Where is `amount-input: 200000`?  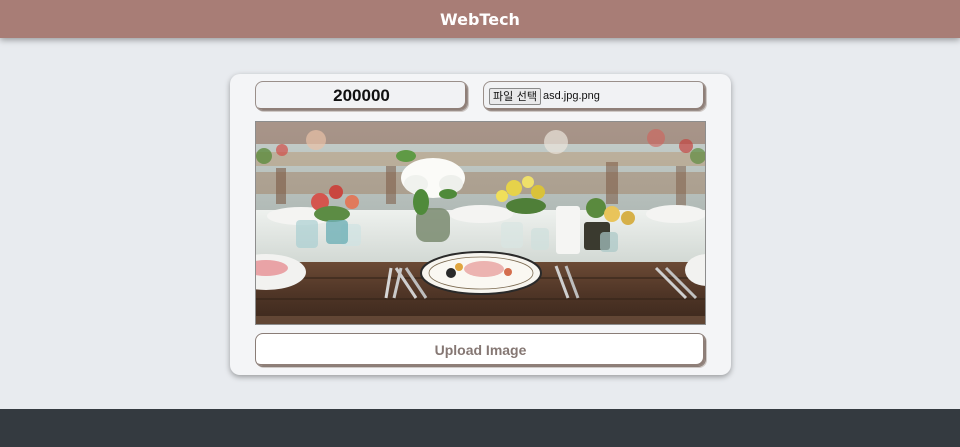 amount-input: 200000 is located at coordinates (361, 96).